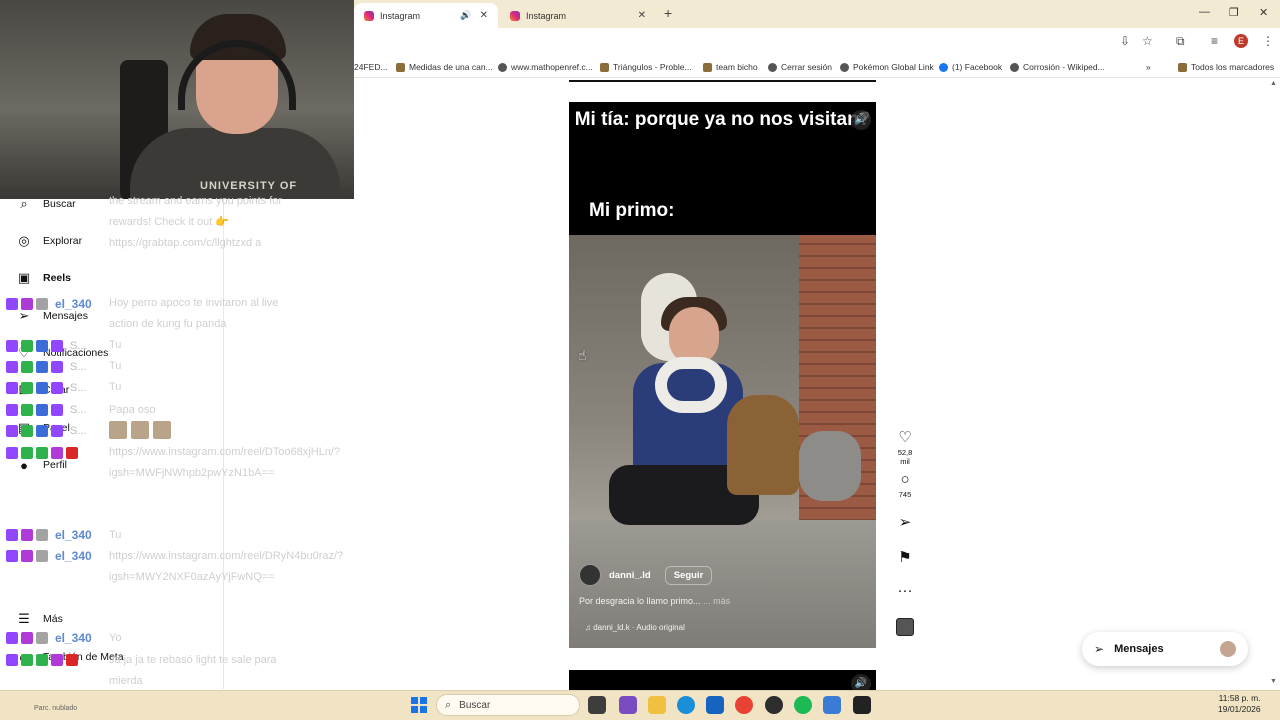 This screenshot has height=720, width=1280. Describe the element at coordinates (844, 67) in the screenshot. I see `pokeball-icon` at that location.